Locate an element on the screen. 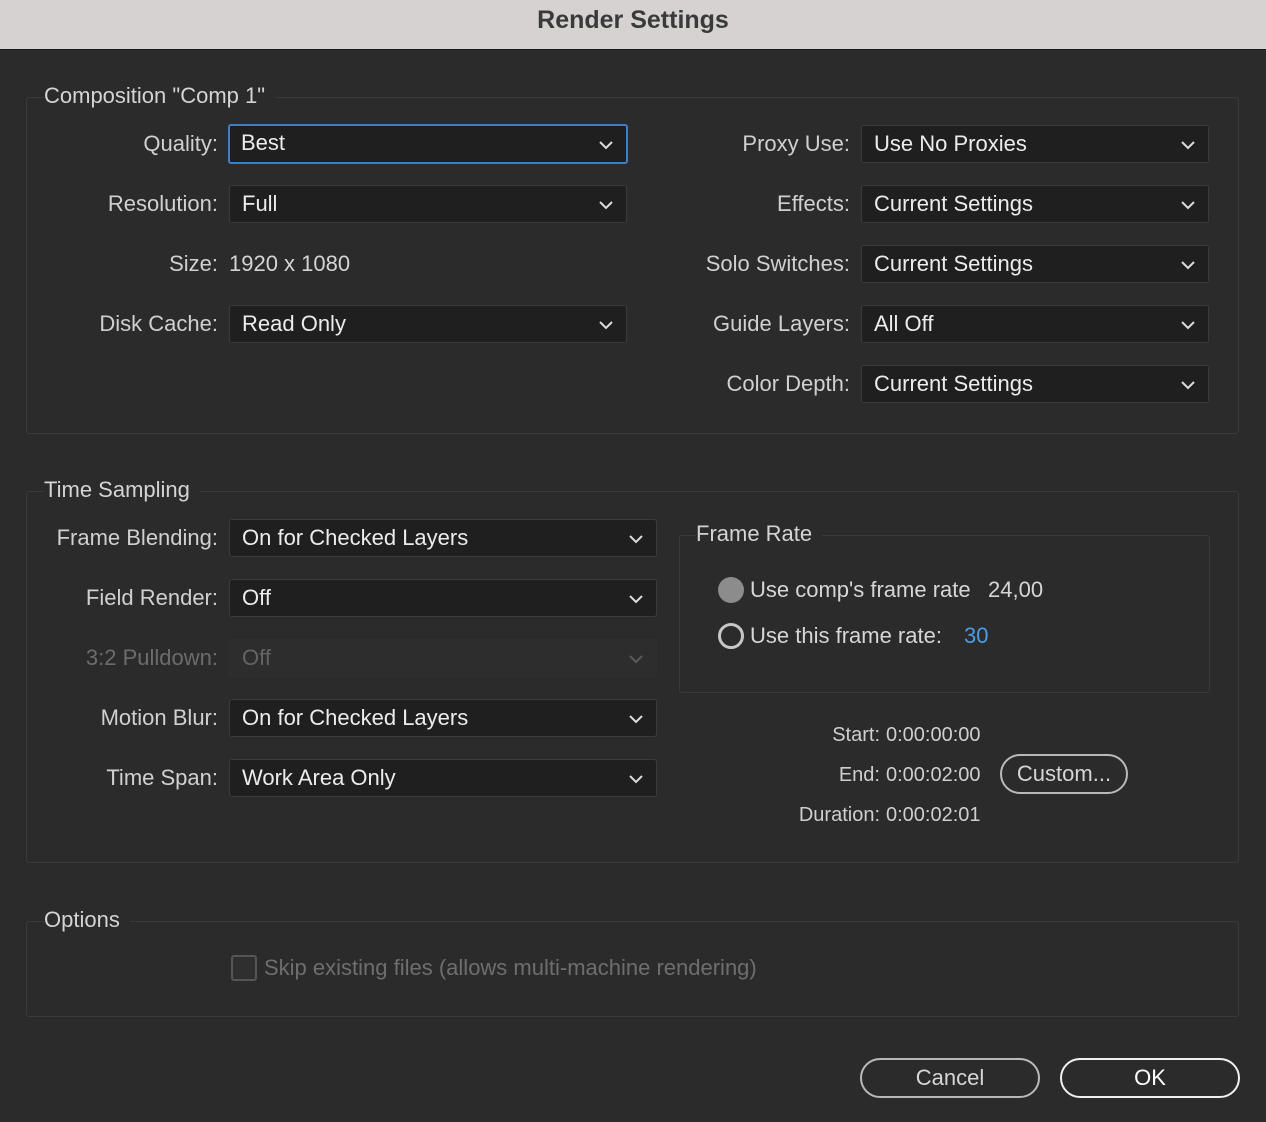 This screenshot has width=1266, height=1122. effects-select: Current Settings is located at coordinates (1035, 204).